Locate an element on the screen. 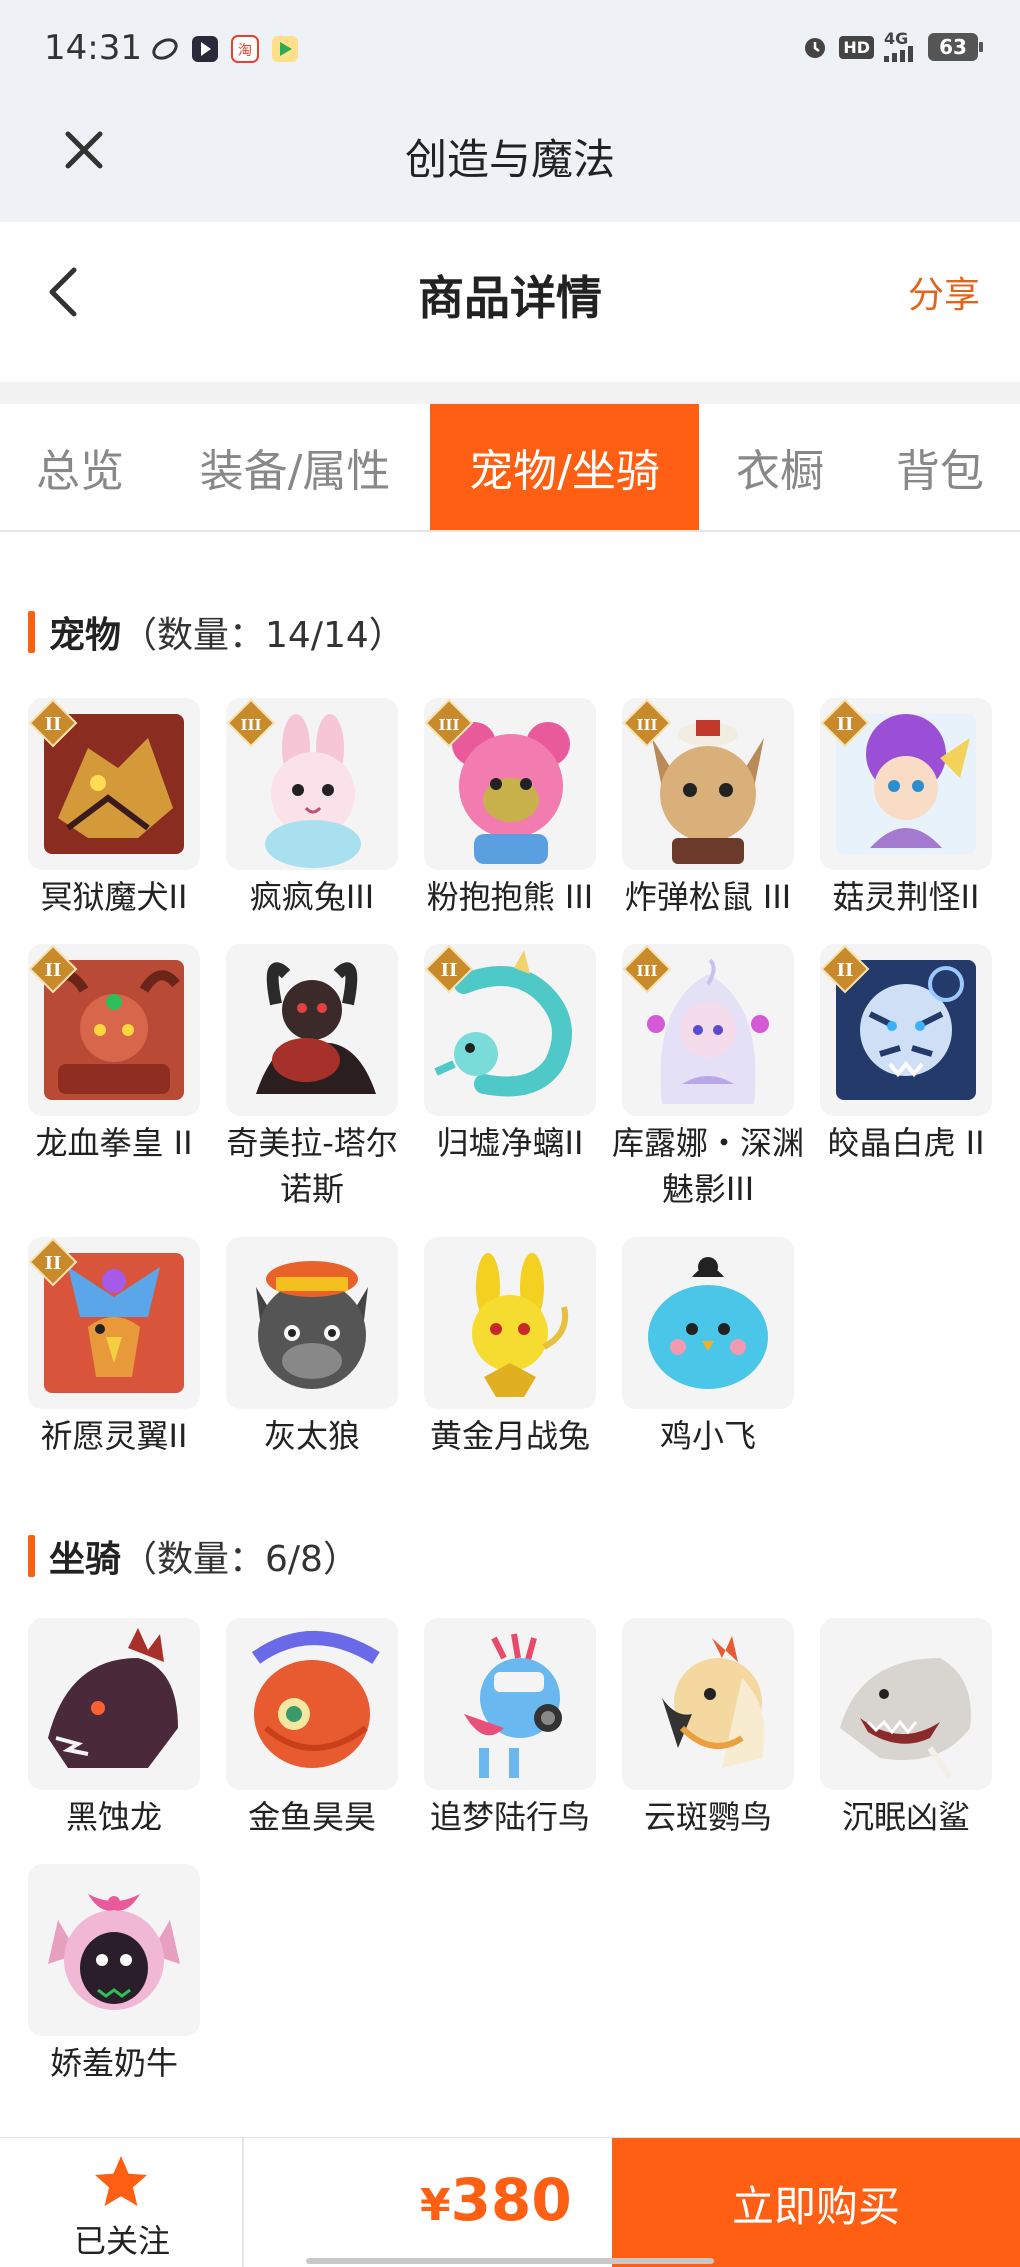  pet-name: 鸡小飞 is located at coordinates (707, 1436).